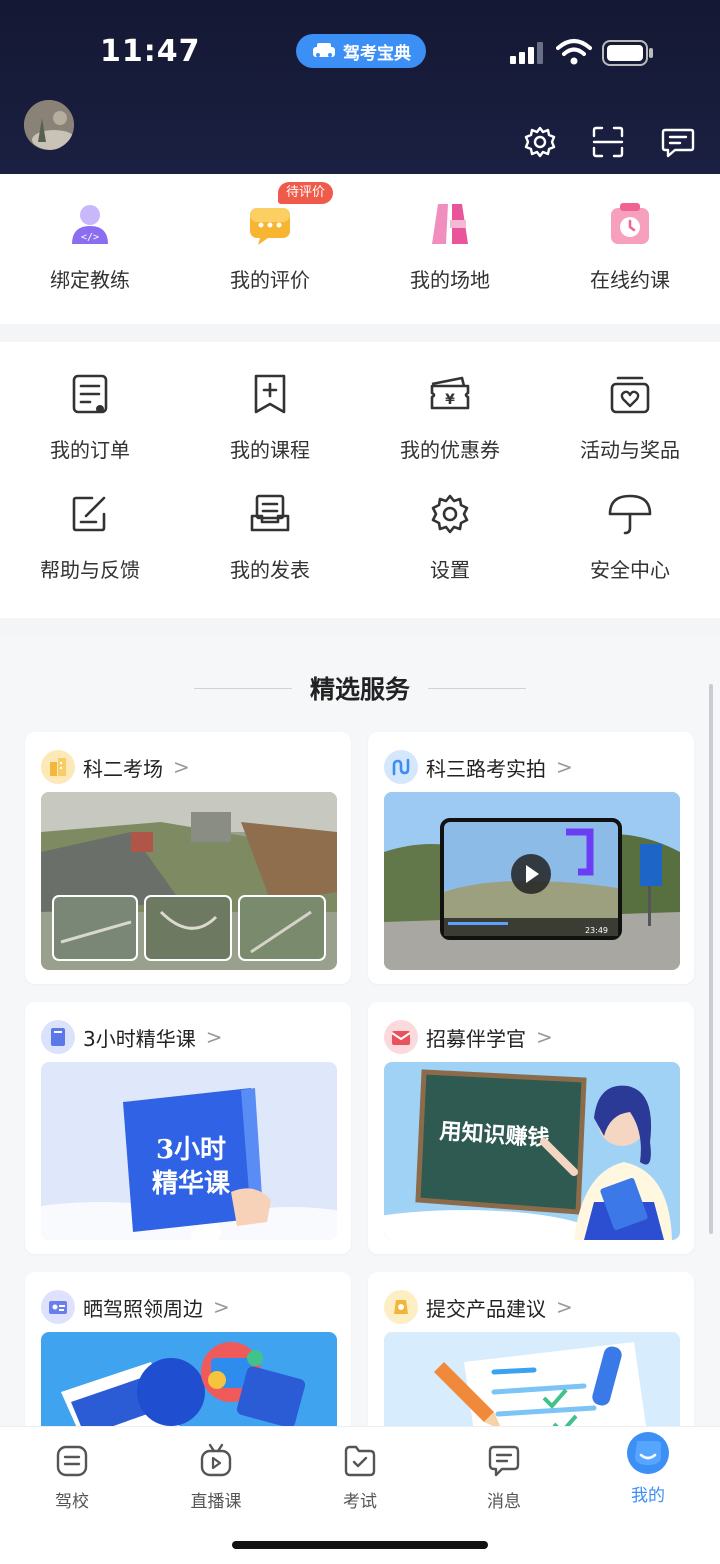 The width and height of the screenshot is (720, 1564). I want to click on tab-exam-label: 考试, so click(360, 1502).